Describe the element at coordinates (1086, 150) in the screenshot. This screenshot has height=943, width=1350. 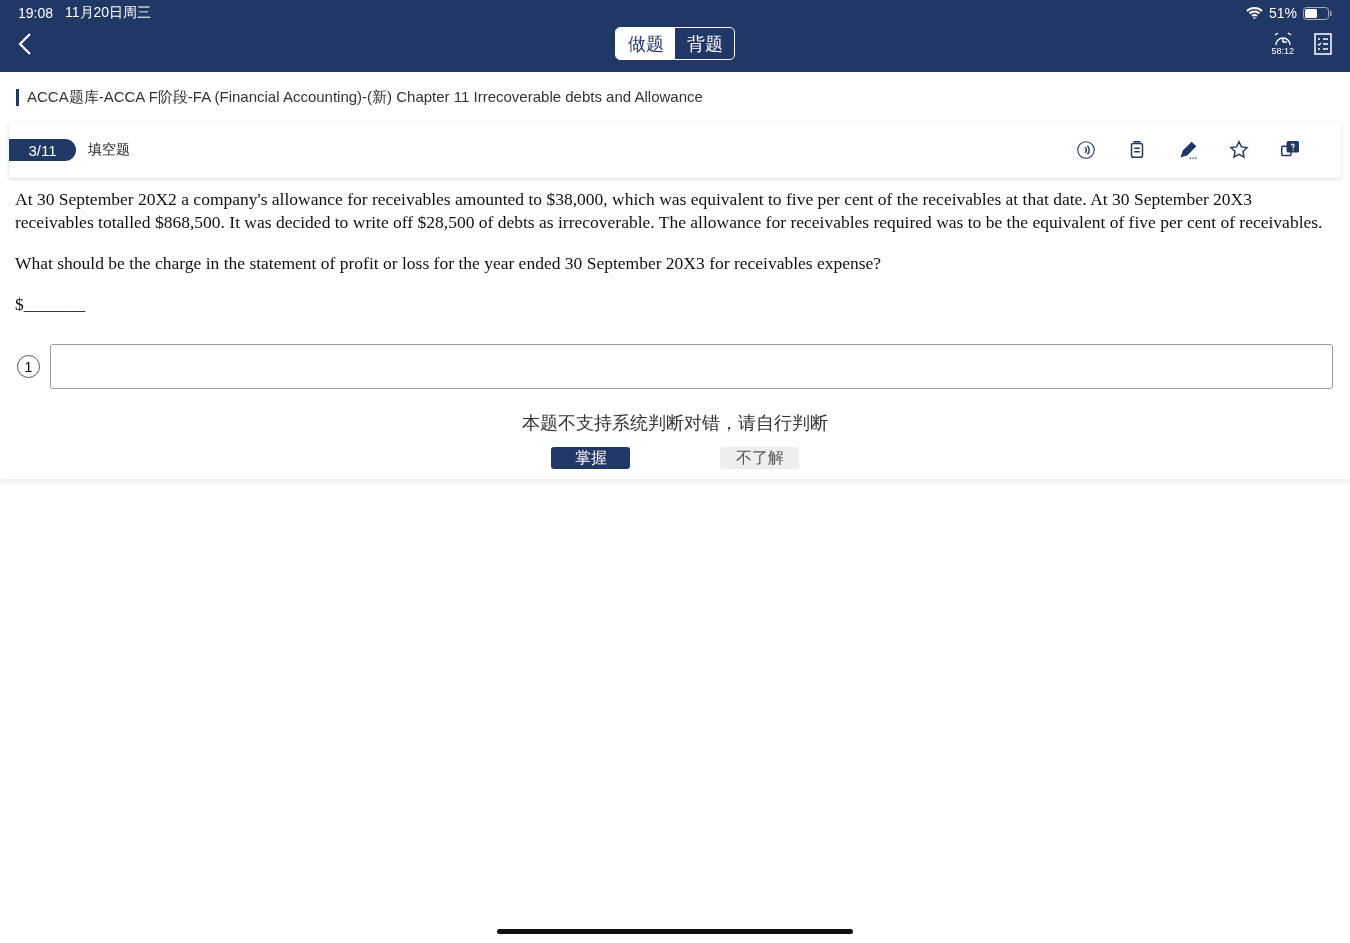
I see `audio-icon` at that location.